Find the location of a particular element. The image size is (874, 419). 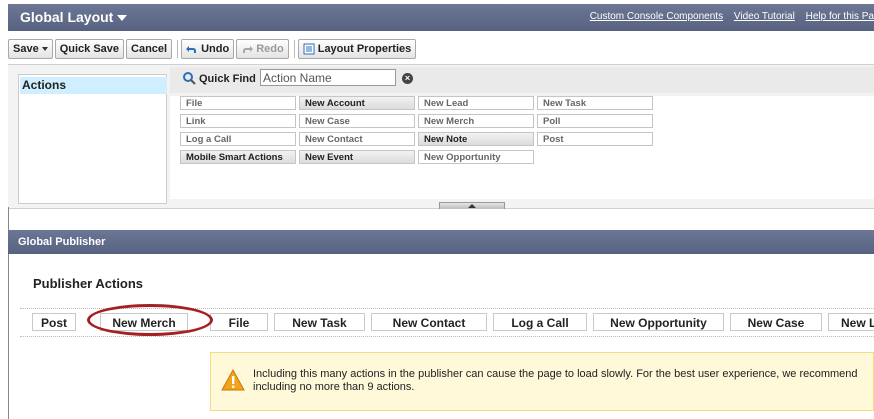

search-icon is located at coordinates (189, 78).